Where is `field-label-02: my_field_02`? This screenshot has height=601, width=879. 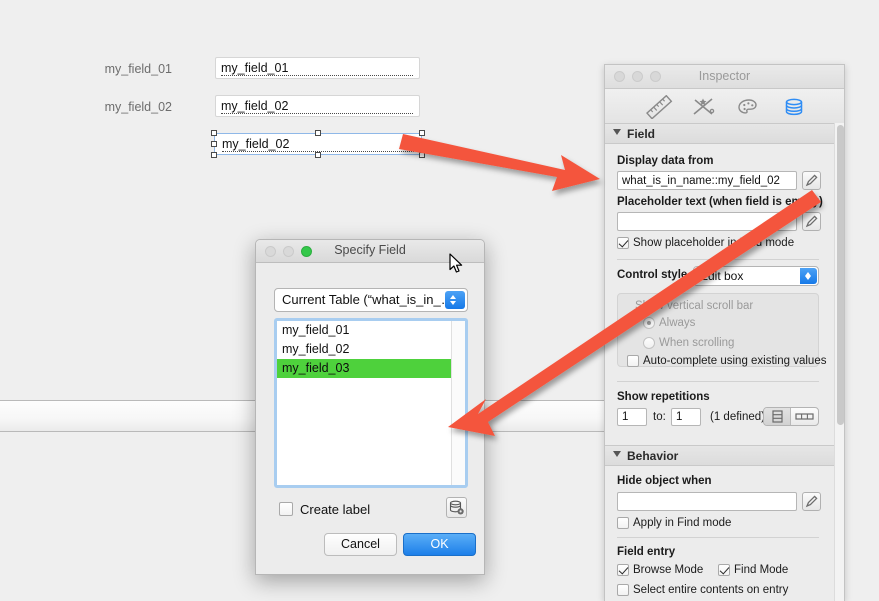
field-label-02: my_field_02 is located at coordinates (138, 107).